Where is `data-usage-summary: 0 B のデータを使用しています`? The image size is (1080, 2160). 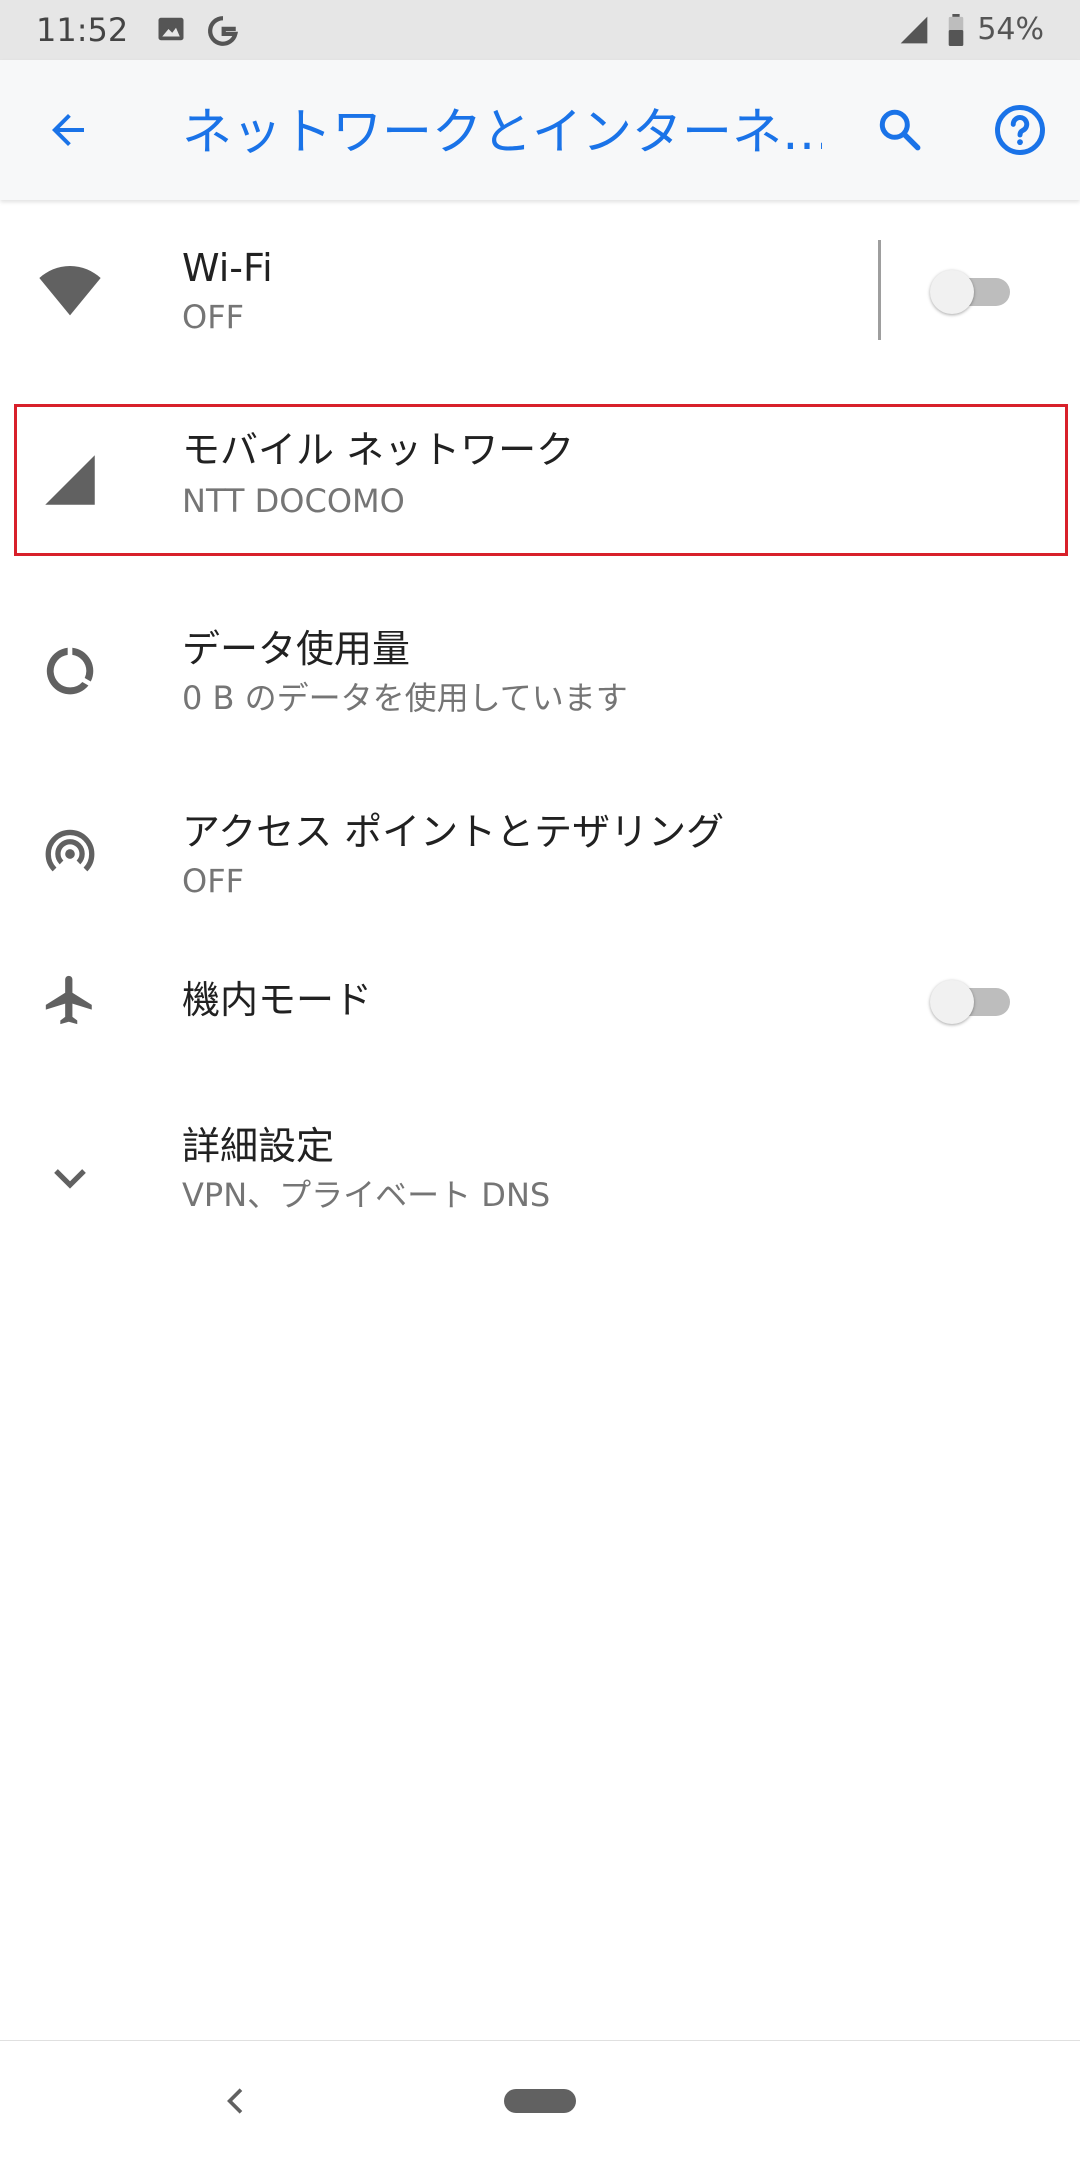 data-usage-summary: 0 B のデータを使用しています is located at coordinates (405, 698).